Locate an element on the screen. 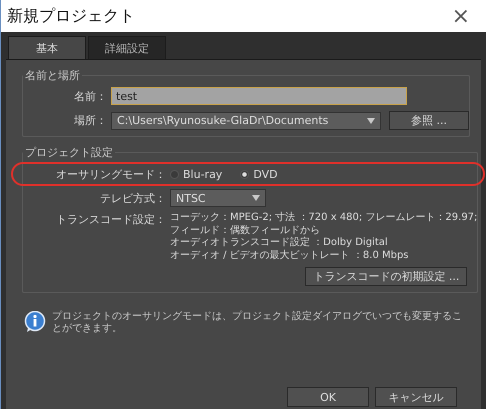 Image resolution: width=486 pixels, height=409 pixels. transcode-detail: オーディオトランスコード設定 ：Dolby Digital is located at coordinates (279, 243).